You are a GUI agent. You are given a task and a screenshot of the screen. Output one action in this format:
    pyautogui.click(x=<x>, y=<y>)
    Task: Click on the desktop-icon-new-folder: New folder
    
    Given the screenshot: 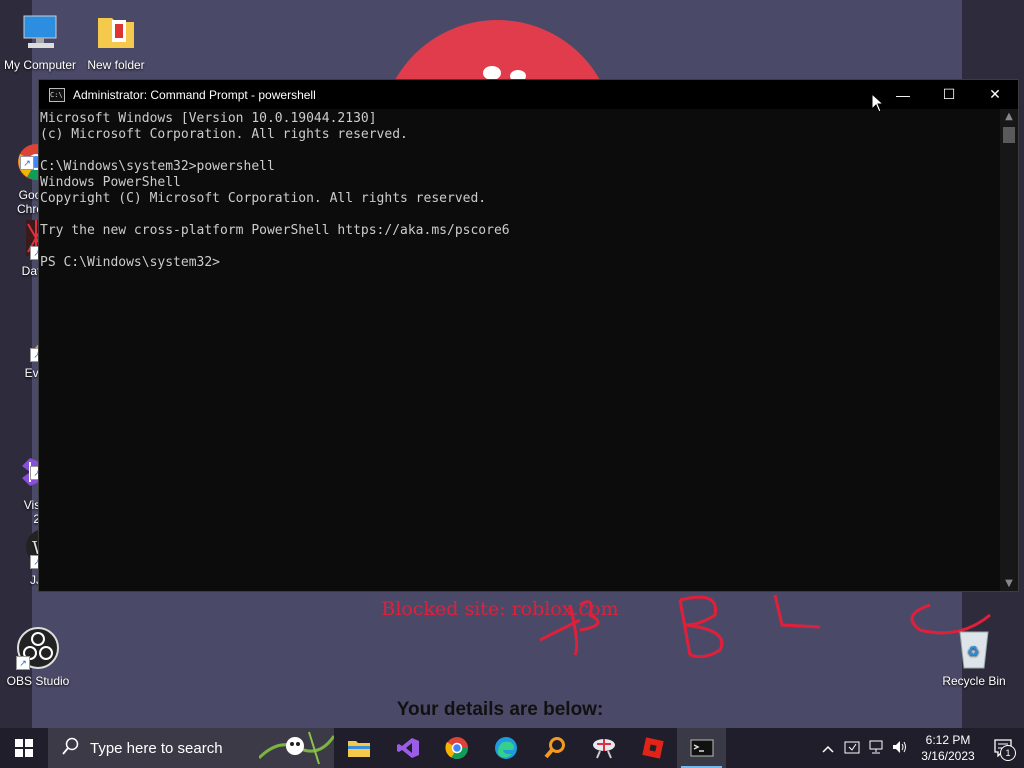 What is the action you would take?
    pyautogui.click(x=116, y=41)
    